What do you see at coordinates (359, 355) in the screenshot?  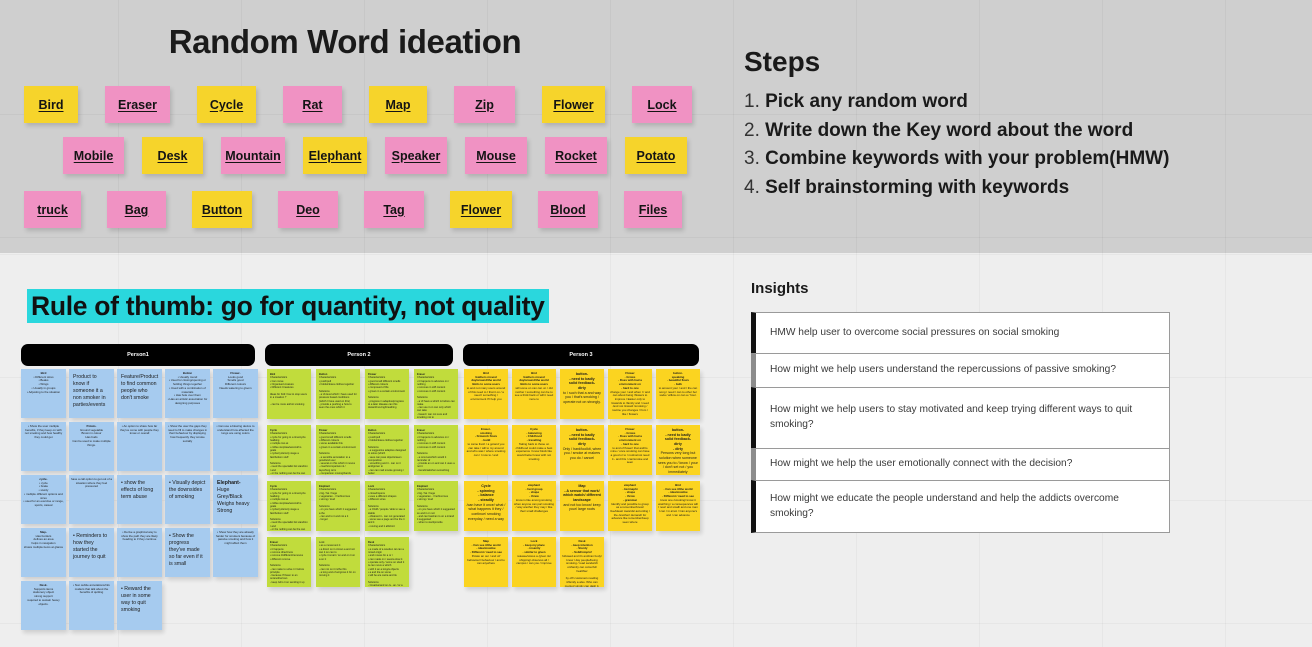 I see `person-column-header: Person 2` at bounding box center [359, 355].